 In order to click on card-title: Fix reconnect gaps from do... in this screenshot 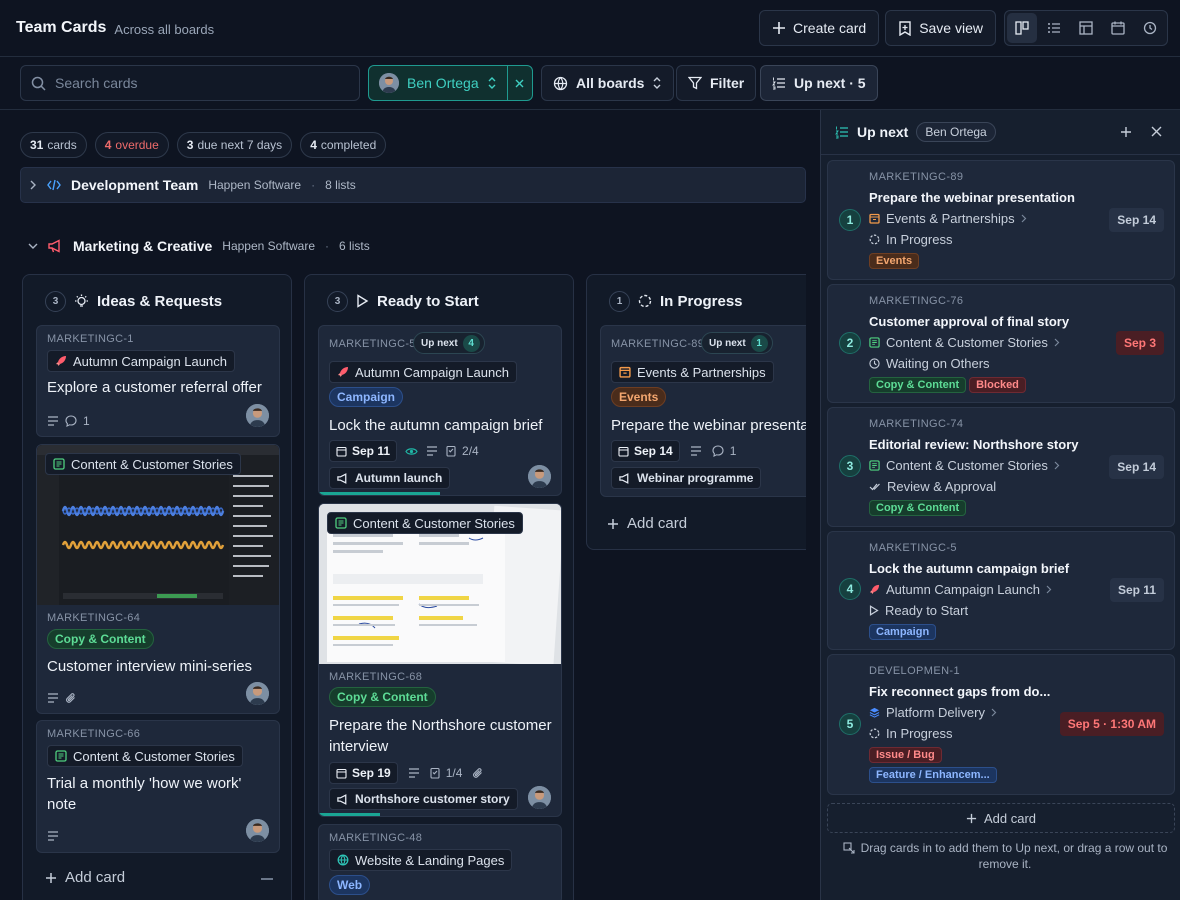, I will do `click(960, 691)`.